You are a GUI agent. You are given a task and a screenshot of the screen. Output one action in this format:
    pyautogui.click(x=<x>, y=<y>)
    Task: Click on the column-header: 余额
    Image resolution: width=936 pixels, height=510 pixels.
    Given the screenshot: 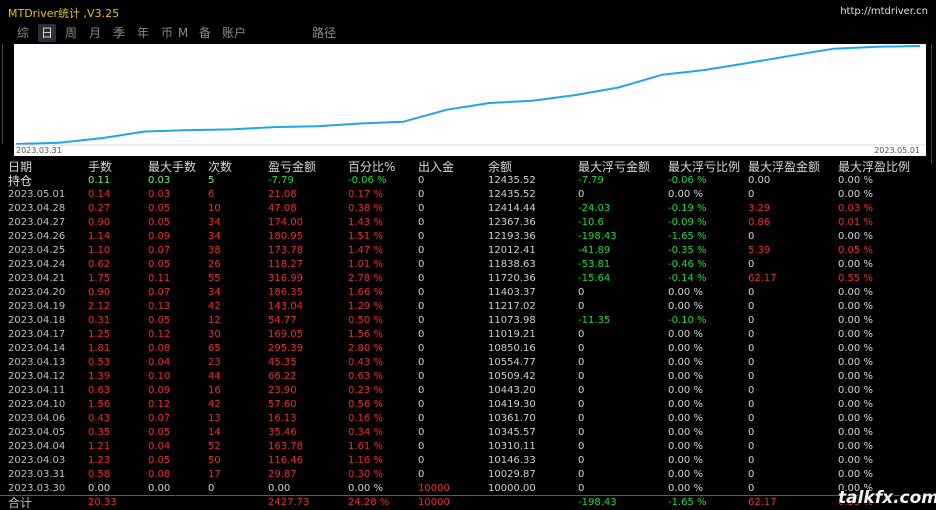 What is the action you would take?
    pyautogui.click(x=500, y=167)
    